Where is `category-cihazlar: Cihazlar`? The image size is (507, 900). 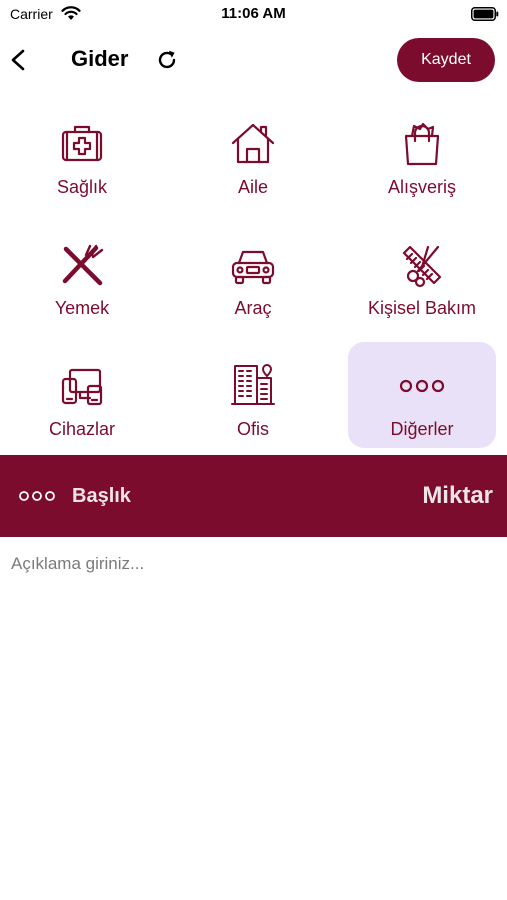 category-cihazlar: Cihazlar is located at coordinates (82, 395).